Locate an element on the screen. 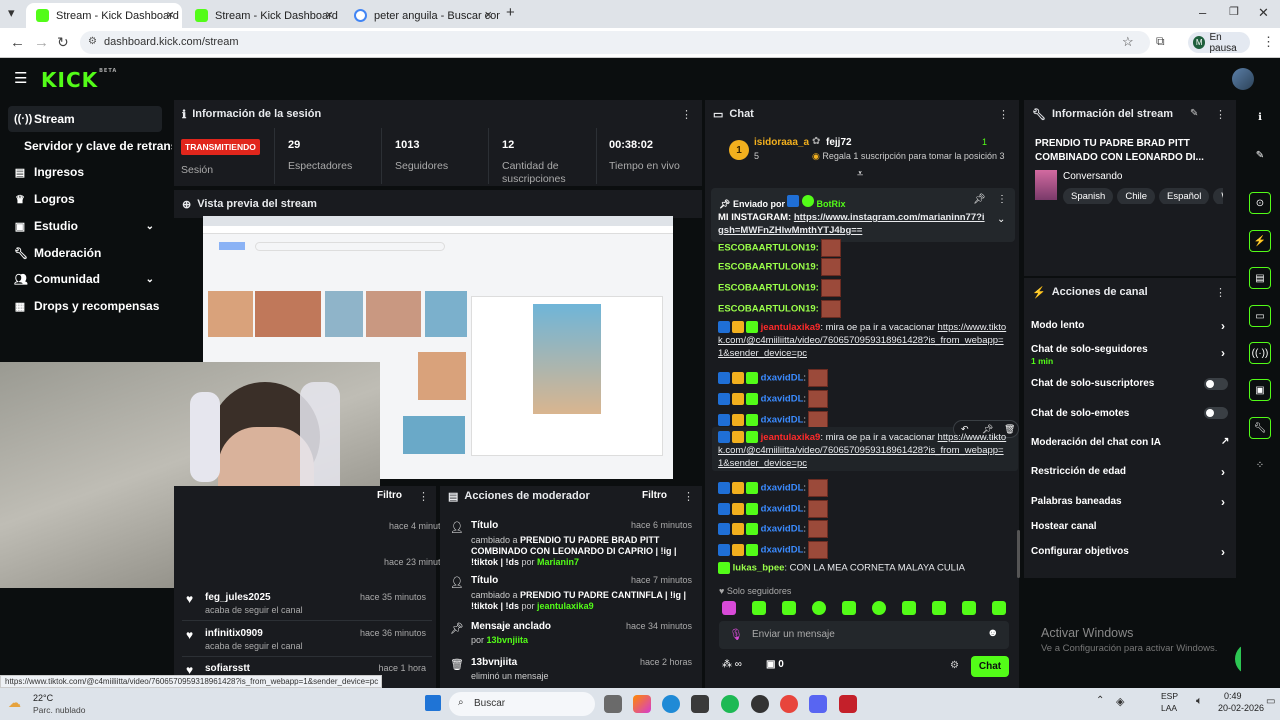 This screenshot has width=1280, height=720. discord-icon is located at coordinates (818, 704).